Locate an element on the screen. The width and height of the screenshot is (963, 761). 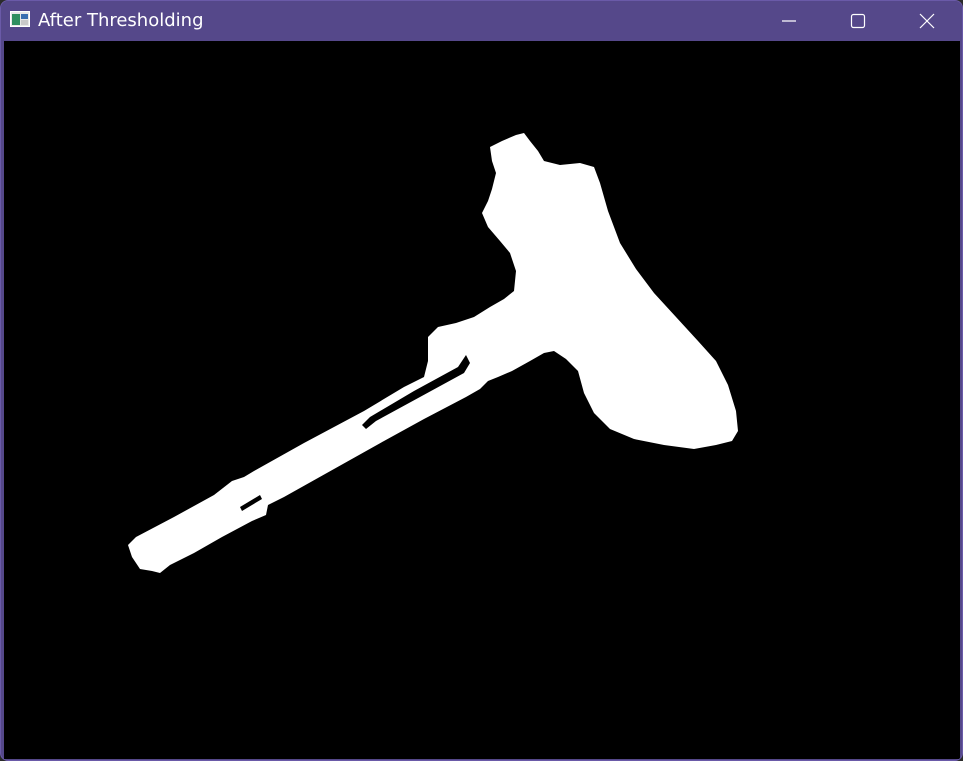
close-button is located at coordinates (927, 21).